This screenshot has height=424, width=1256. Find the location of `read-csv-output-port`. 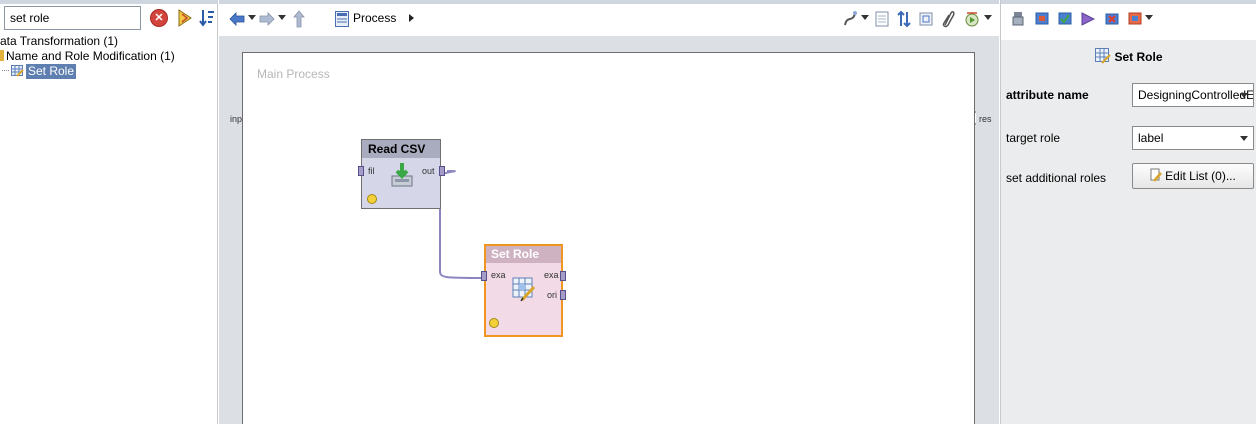

read-csv-output-port is located at coordinates (442, 171).